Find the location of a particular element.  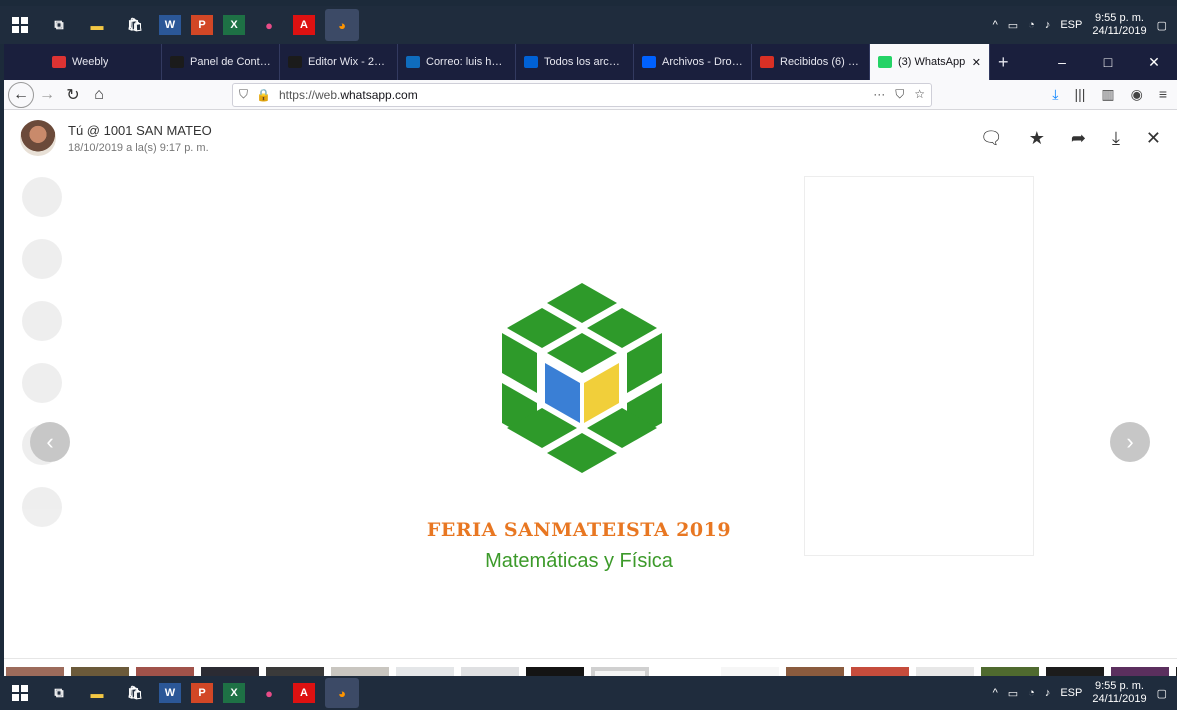

extension-icon: ◉ is located at coordinates (1137, 94).